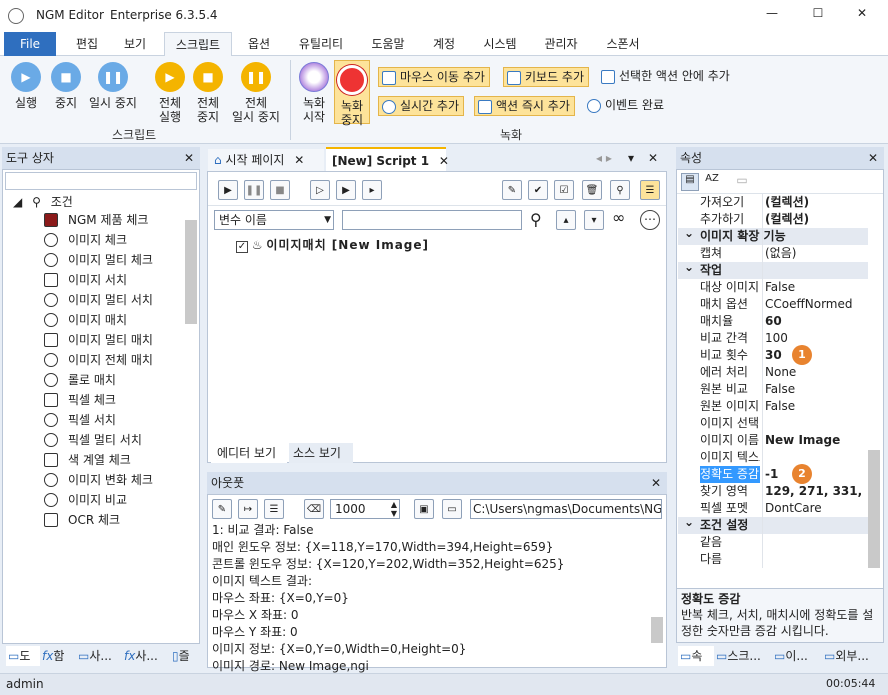  What do you see at coordinates (730, 287) in the screenshot?
I see `property-name: 대상 이미지` at bounding box center [730, 287].